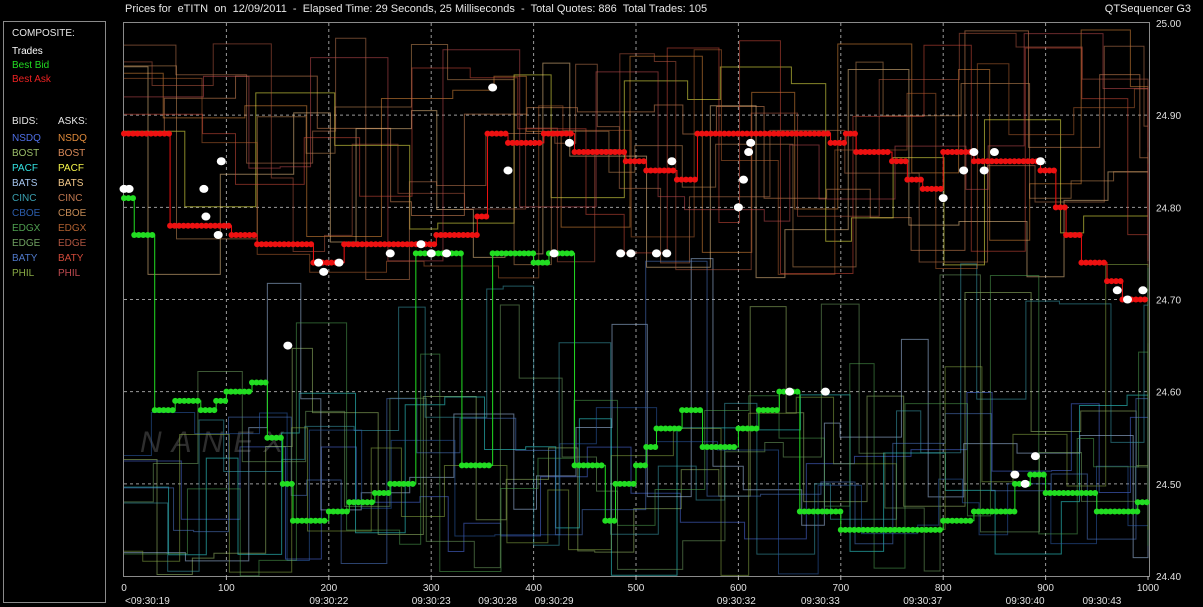 This screenshot has width=1203, height=607. What do you see at coordinates (216, 442) in the screenshot?
I see `watermark-text: NANEX` at bounding box center [216, 442].